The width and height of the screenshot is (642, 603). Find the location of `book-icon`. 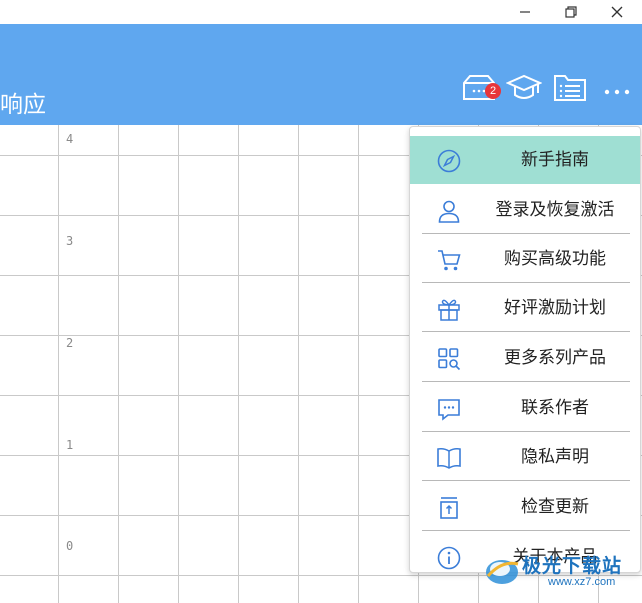

book-icon is located at coordinates (449, 458).